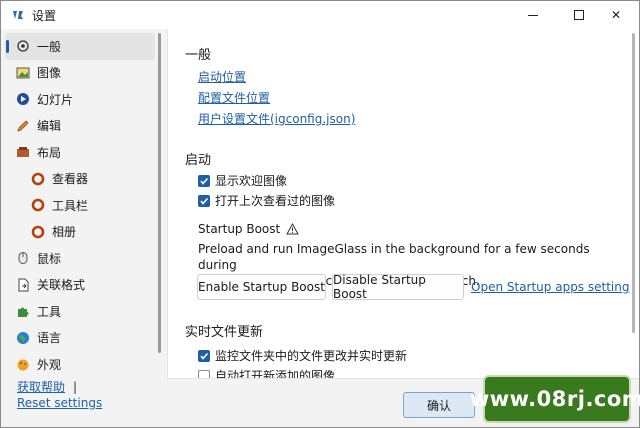 The height and width of the screenshot is (428, 640). I want to click on sidebar-item-label: 幻灯片, so click(55, 99).